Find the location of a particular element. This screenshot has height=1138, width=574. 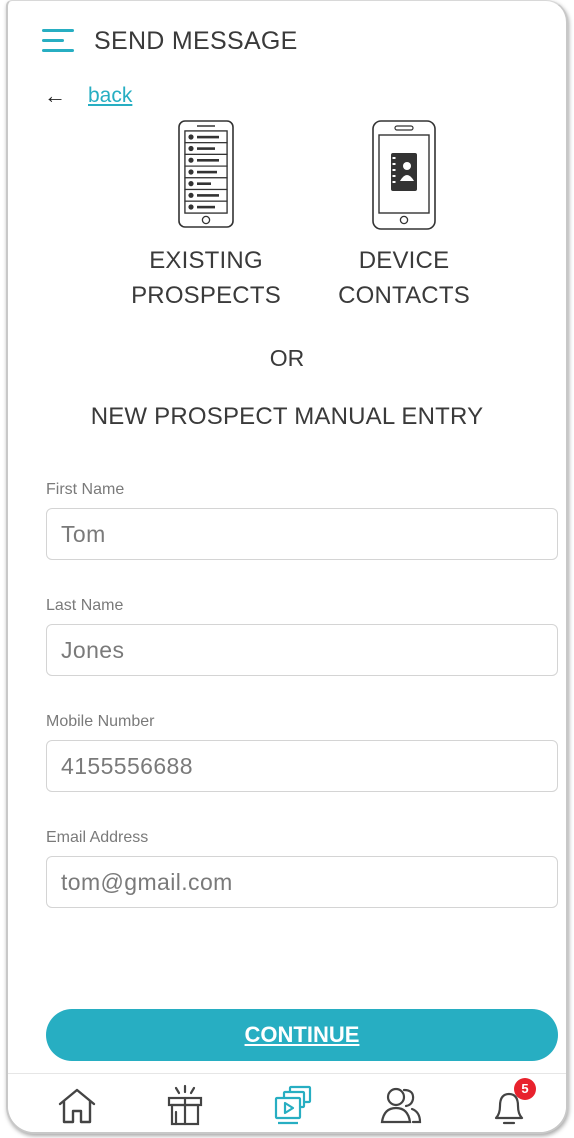

mobile-number-field is located at coordinates (302, 766).